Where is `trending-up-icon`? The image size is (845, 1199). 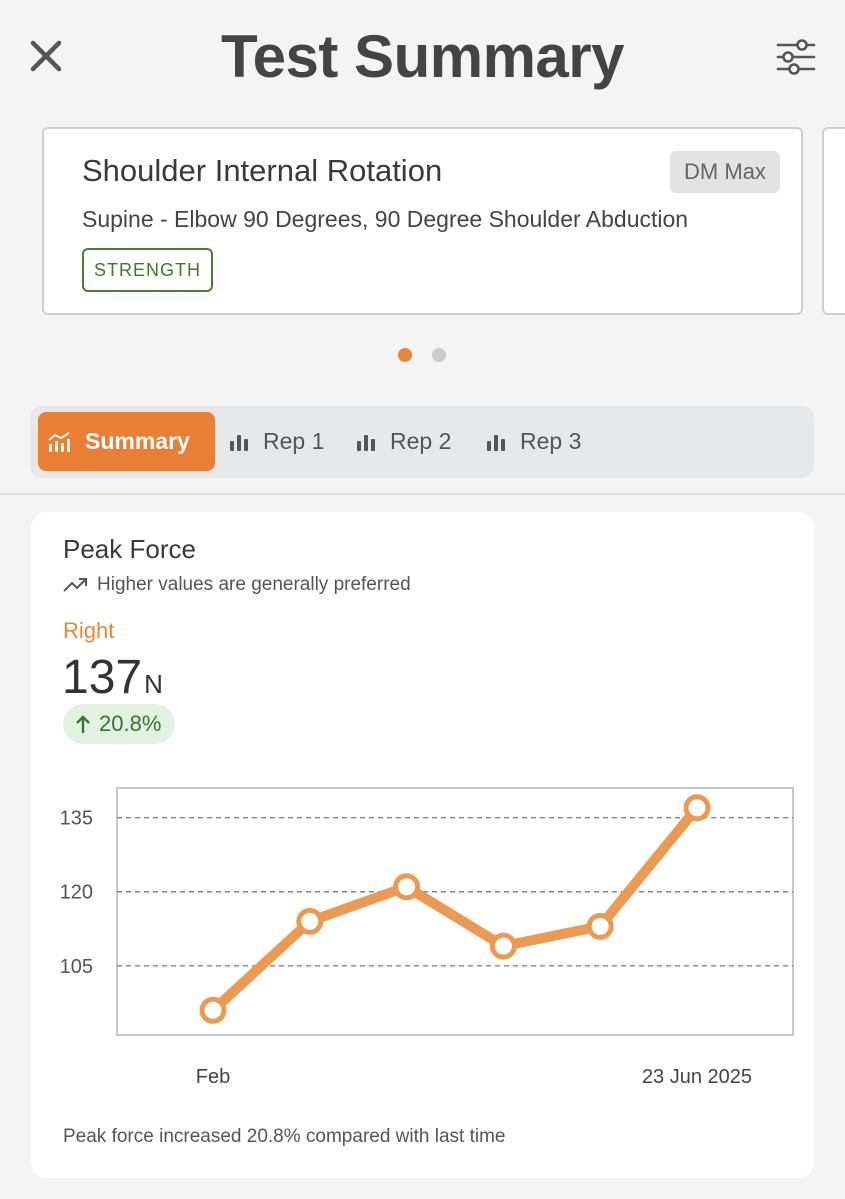
trending-up-icon is located at coordinates (75, 585).